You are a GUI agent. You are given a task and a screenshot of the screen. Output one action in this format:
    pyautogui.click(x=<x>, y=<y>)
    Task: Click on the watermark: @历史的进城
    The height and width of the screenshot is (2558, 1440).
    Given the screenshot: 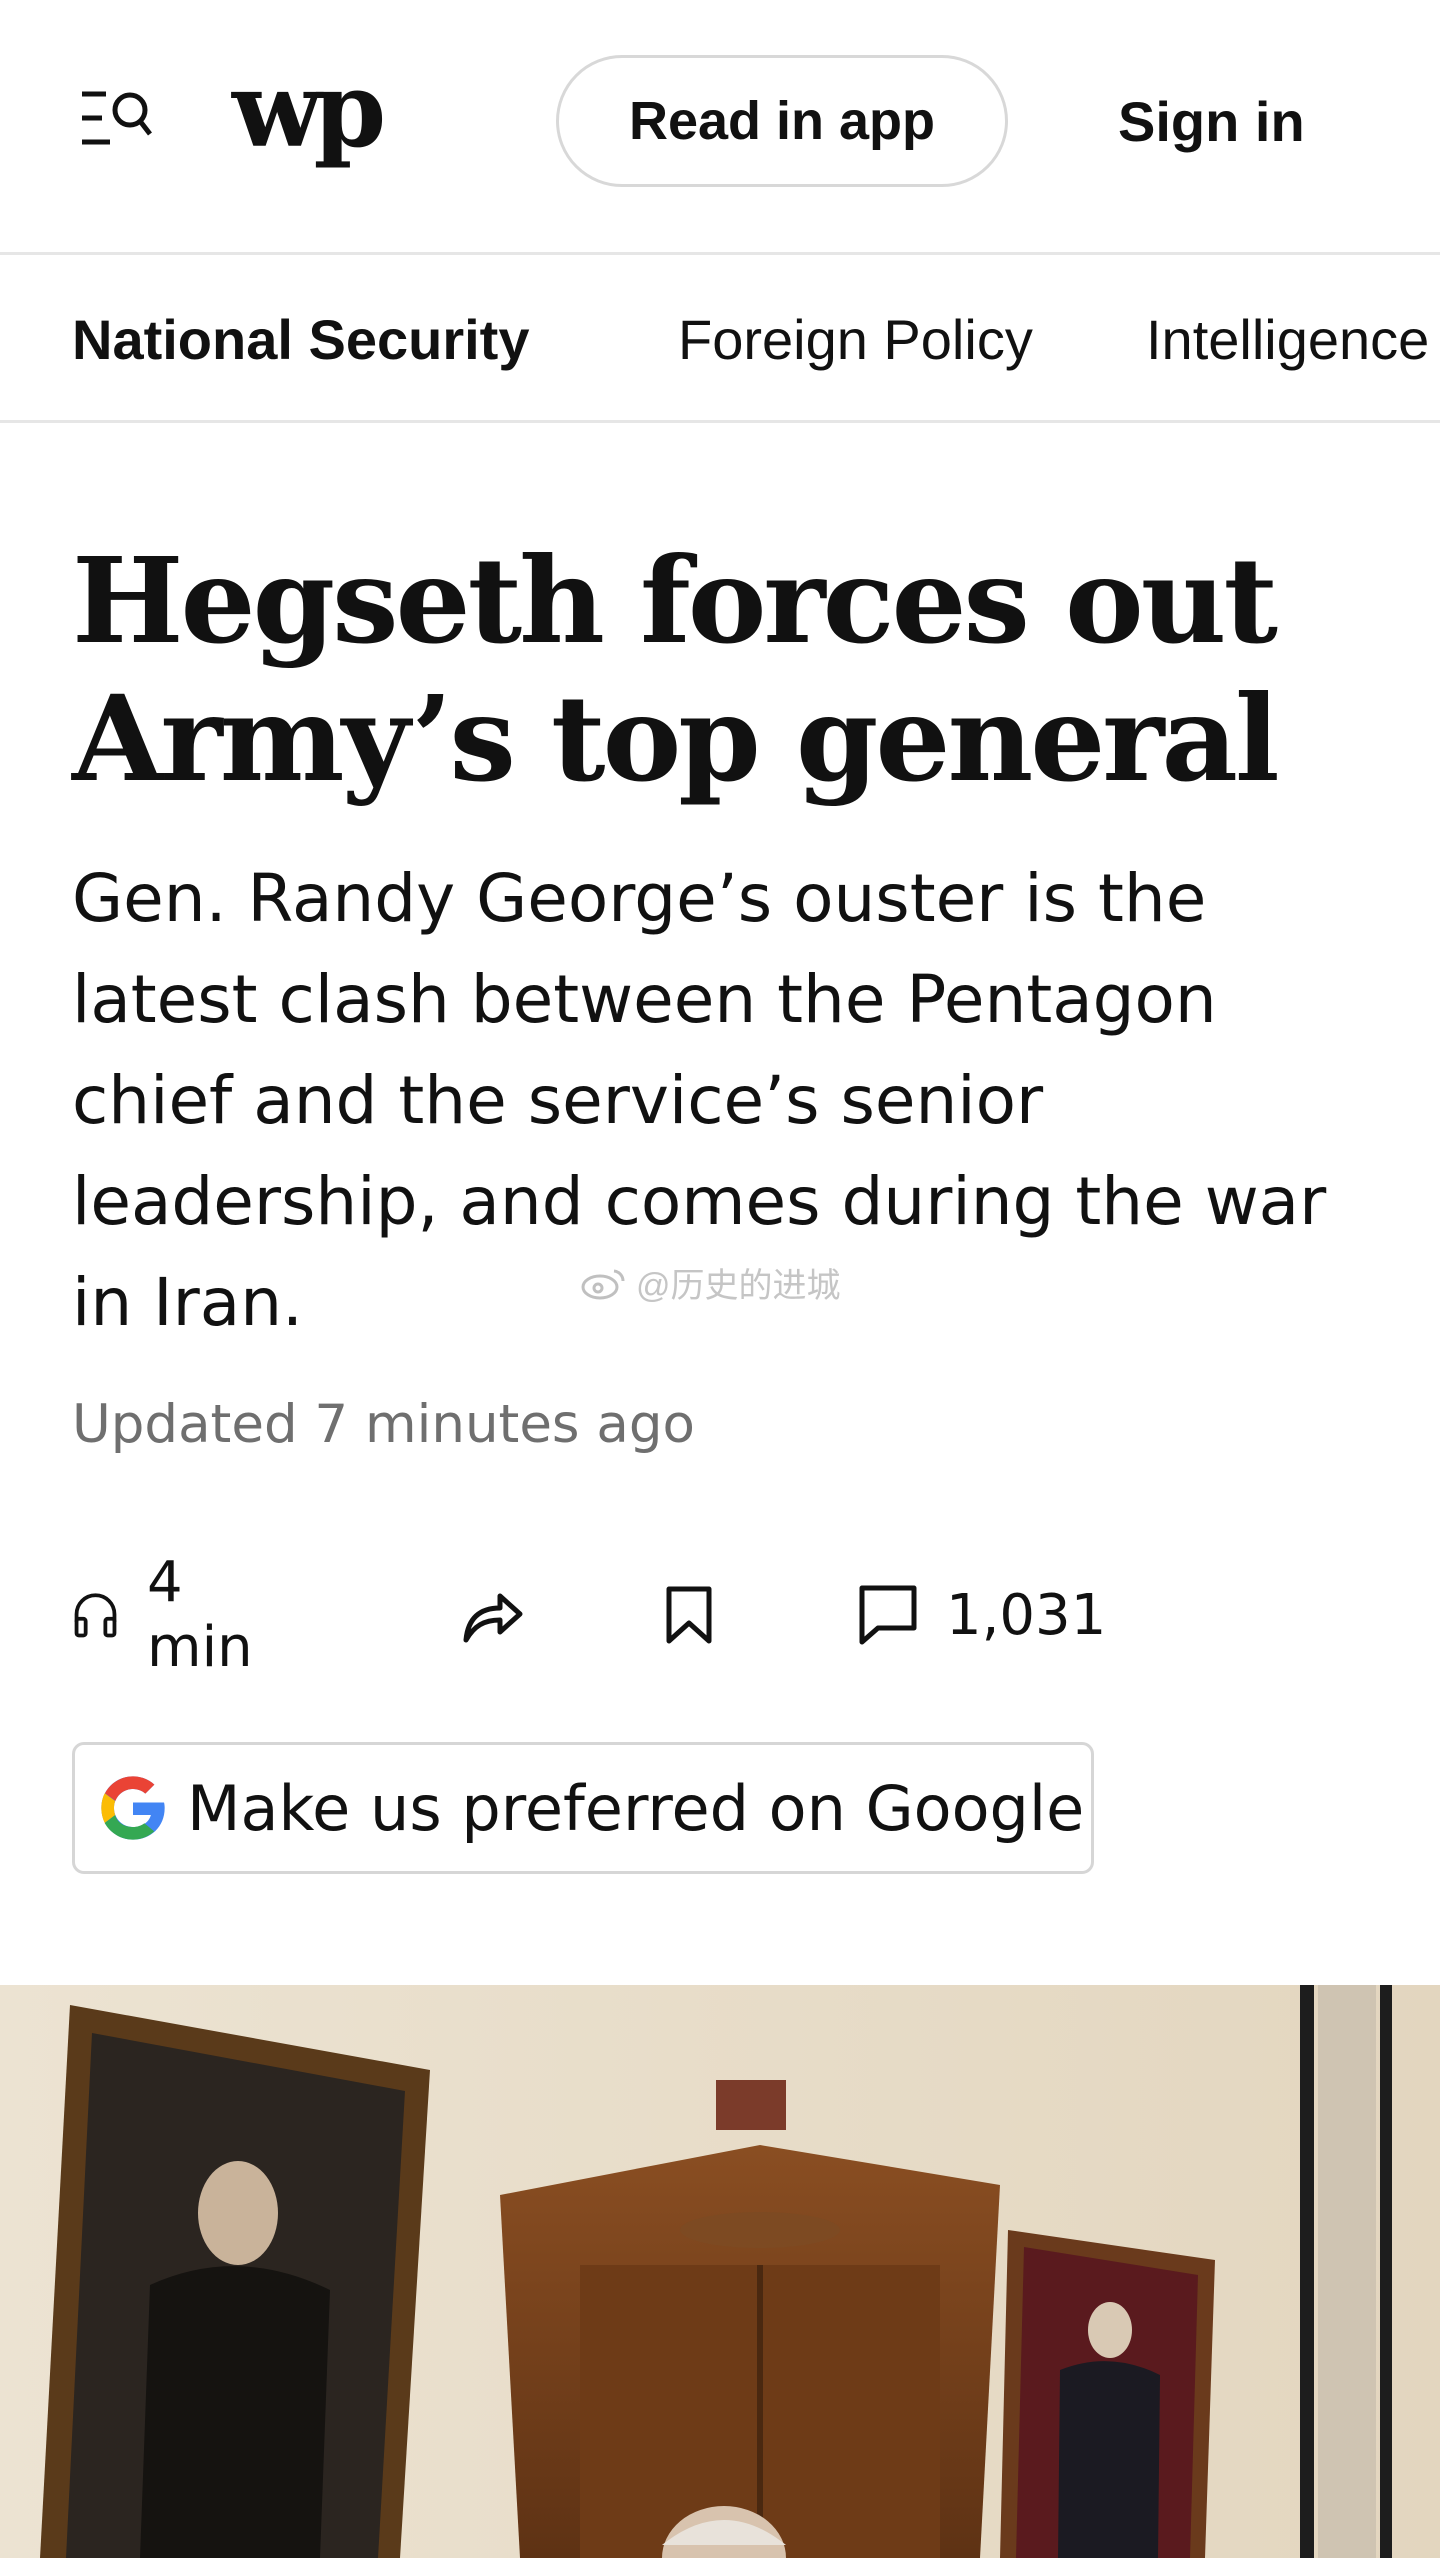 What is the action you would take?
    pyautogui.click(x=710, y=1282)
    